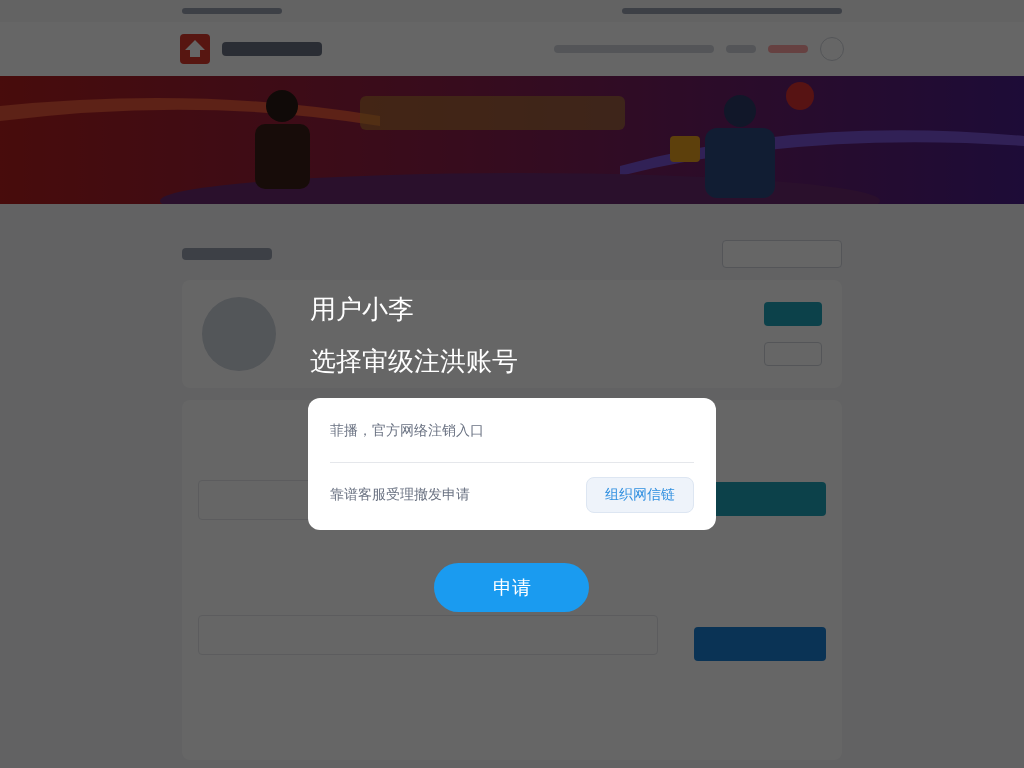 The width and height of the screenshot is (1024, 768). What do you see at coordinates (640, 494) in the screenshot?
I see `dialog-button: 组织网信链` at bounding box center [640, 494].